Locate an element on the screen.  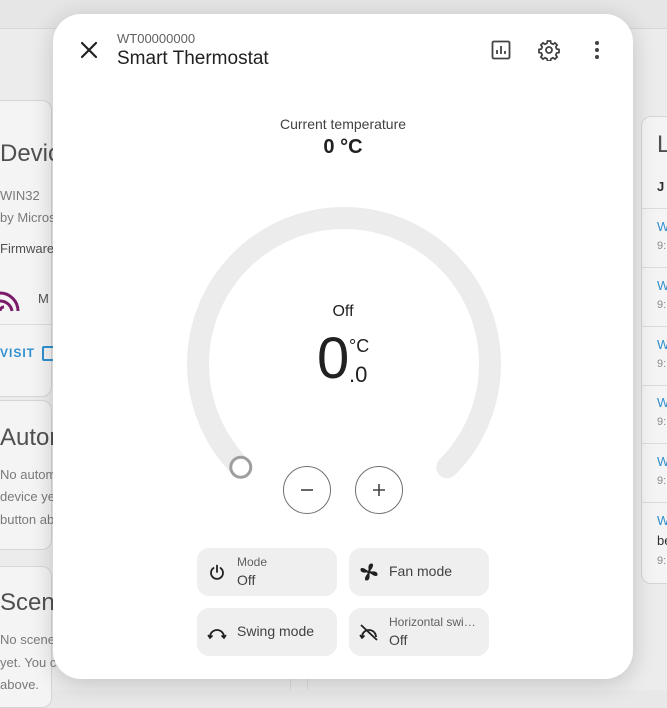
more-vertical-icon is located at coordinates (597, 50).